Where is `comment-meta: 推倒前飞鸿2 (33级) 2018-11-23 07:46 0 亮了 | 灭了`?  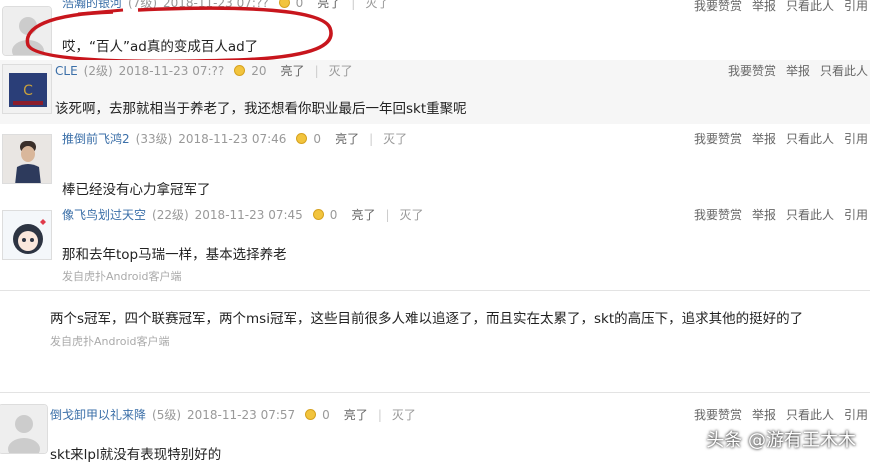 comment-meta: 推倒前飞鸿2 (33级) 2018-11-23 07:46 0 亮了 | 灭了 is located at coordinates (234, 138).